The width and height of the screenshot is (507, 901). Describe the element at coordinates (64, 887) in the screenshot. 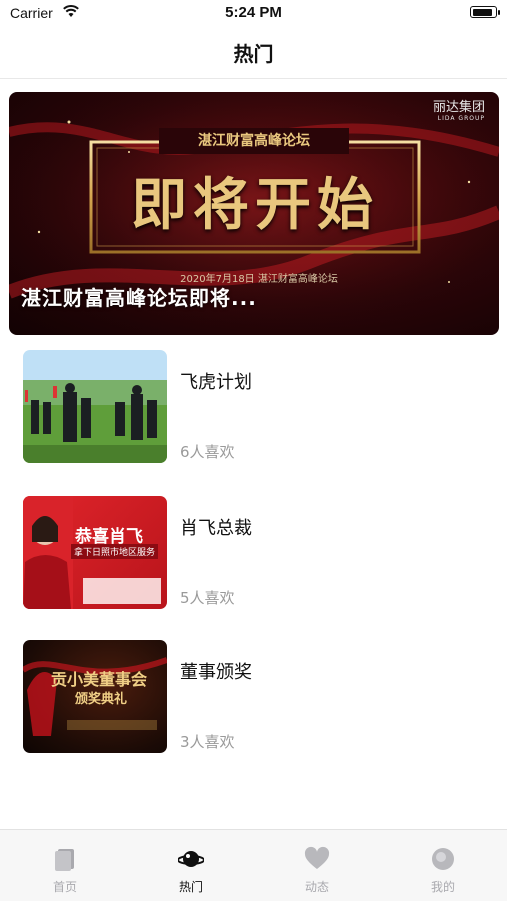

I see `tab-label: 首页` at that location.